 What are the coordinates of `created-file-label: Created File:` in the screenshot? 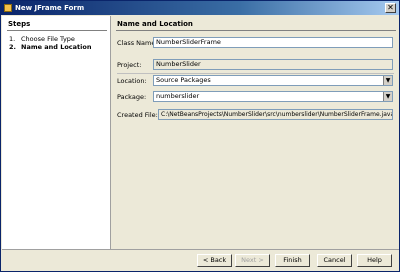 It's located at (137, 115).